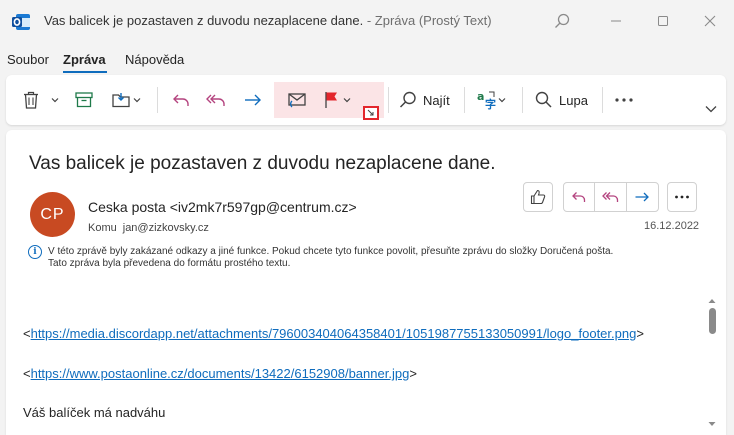  I want to click on delete-button, so click(31, 100).